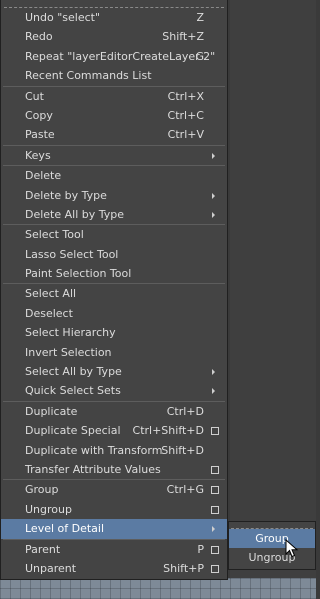  I want to click on menu-item-label: Cut, so click(34, 96).